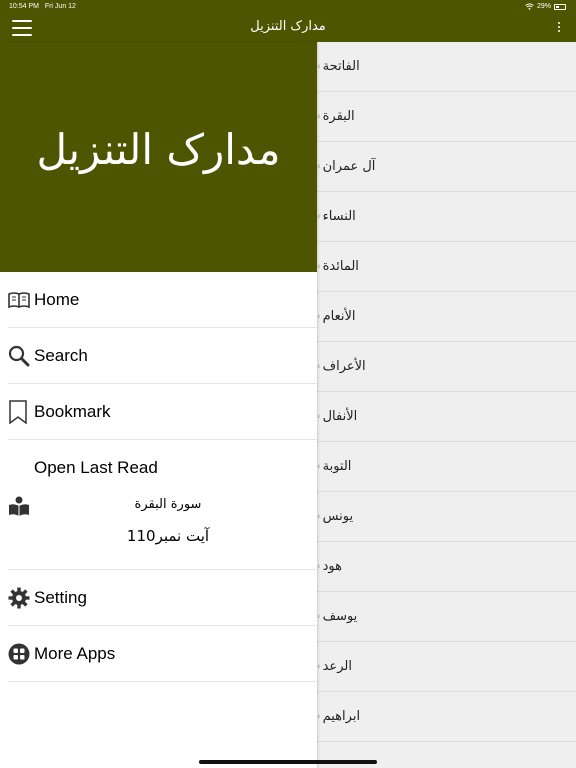 This screenshot has height=768, width=576. Describe the element at coordinates (21, 300) in the screenshot. I see `book-icon` at that location.